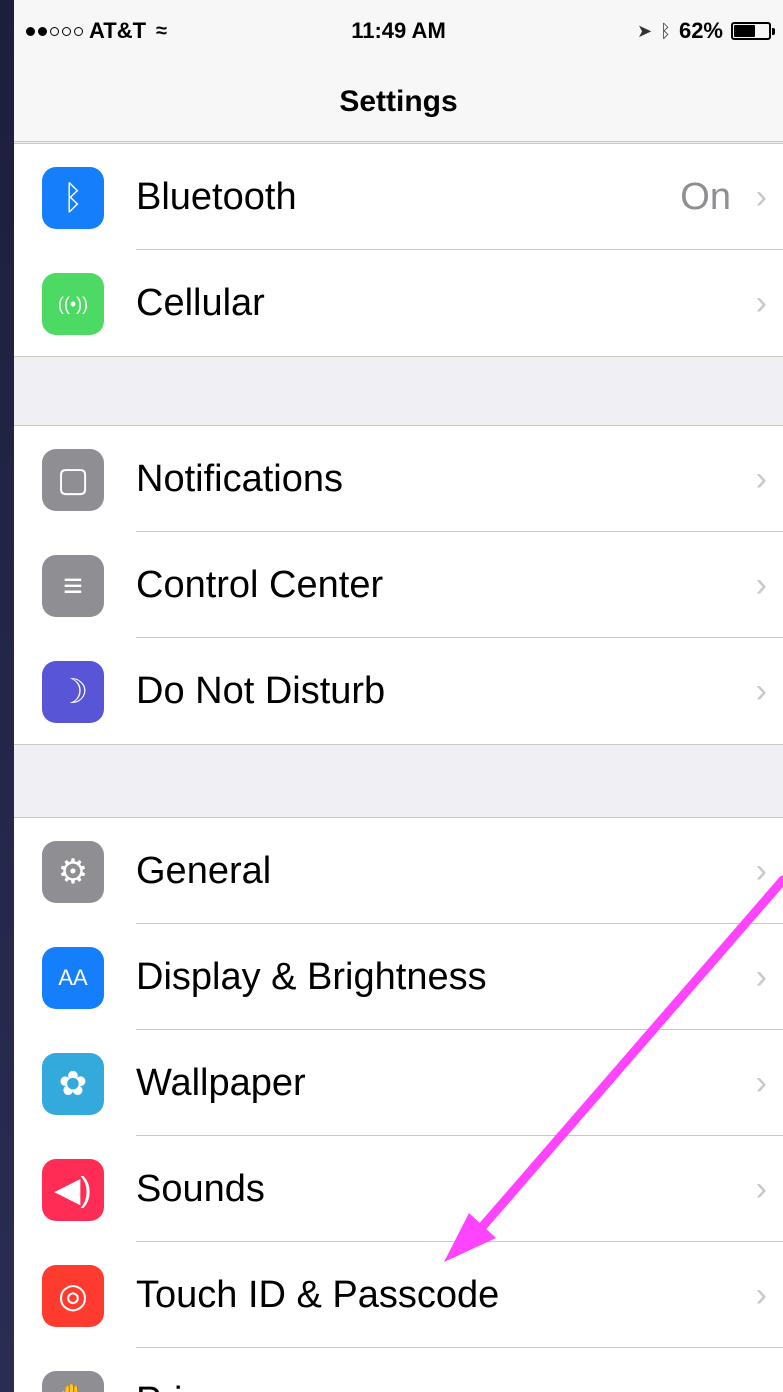 Image resolution: width=783 pixels, height=1392 pixels. I want to click on settings-row-label: Privacy, so click(198, 1370).